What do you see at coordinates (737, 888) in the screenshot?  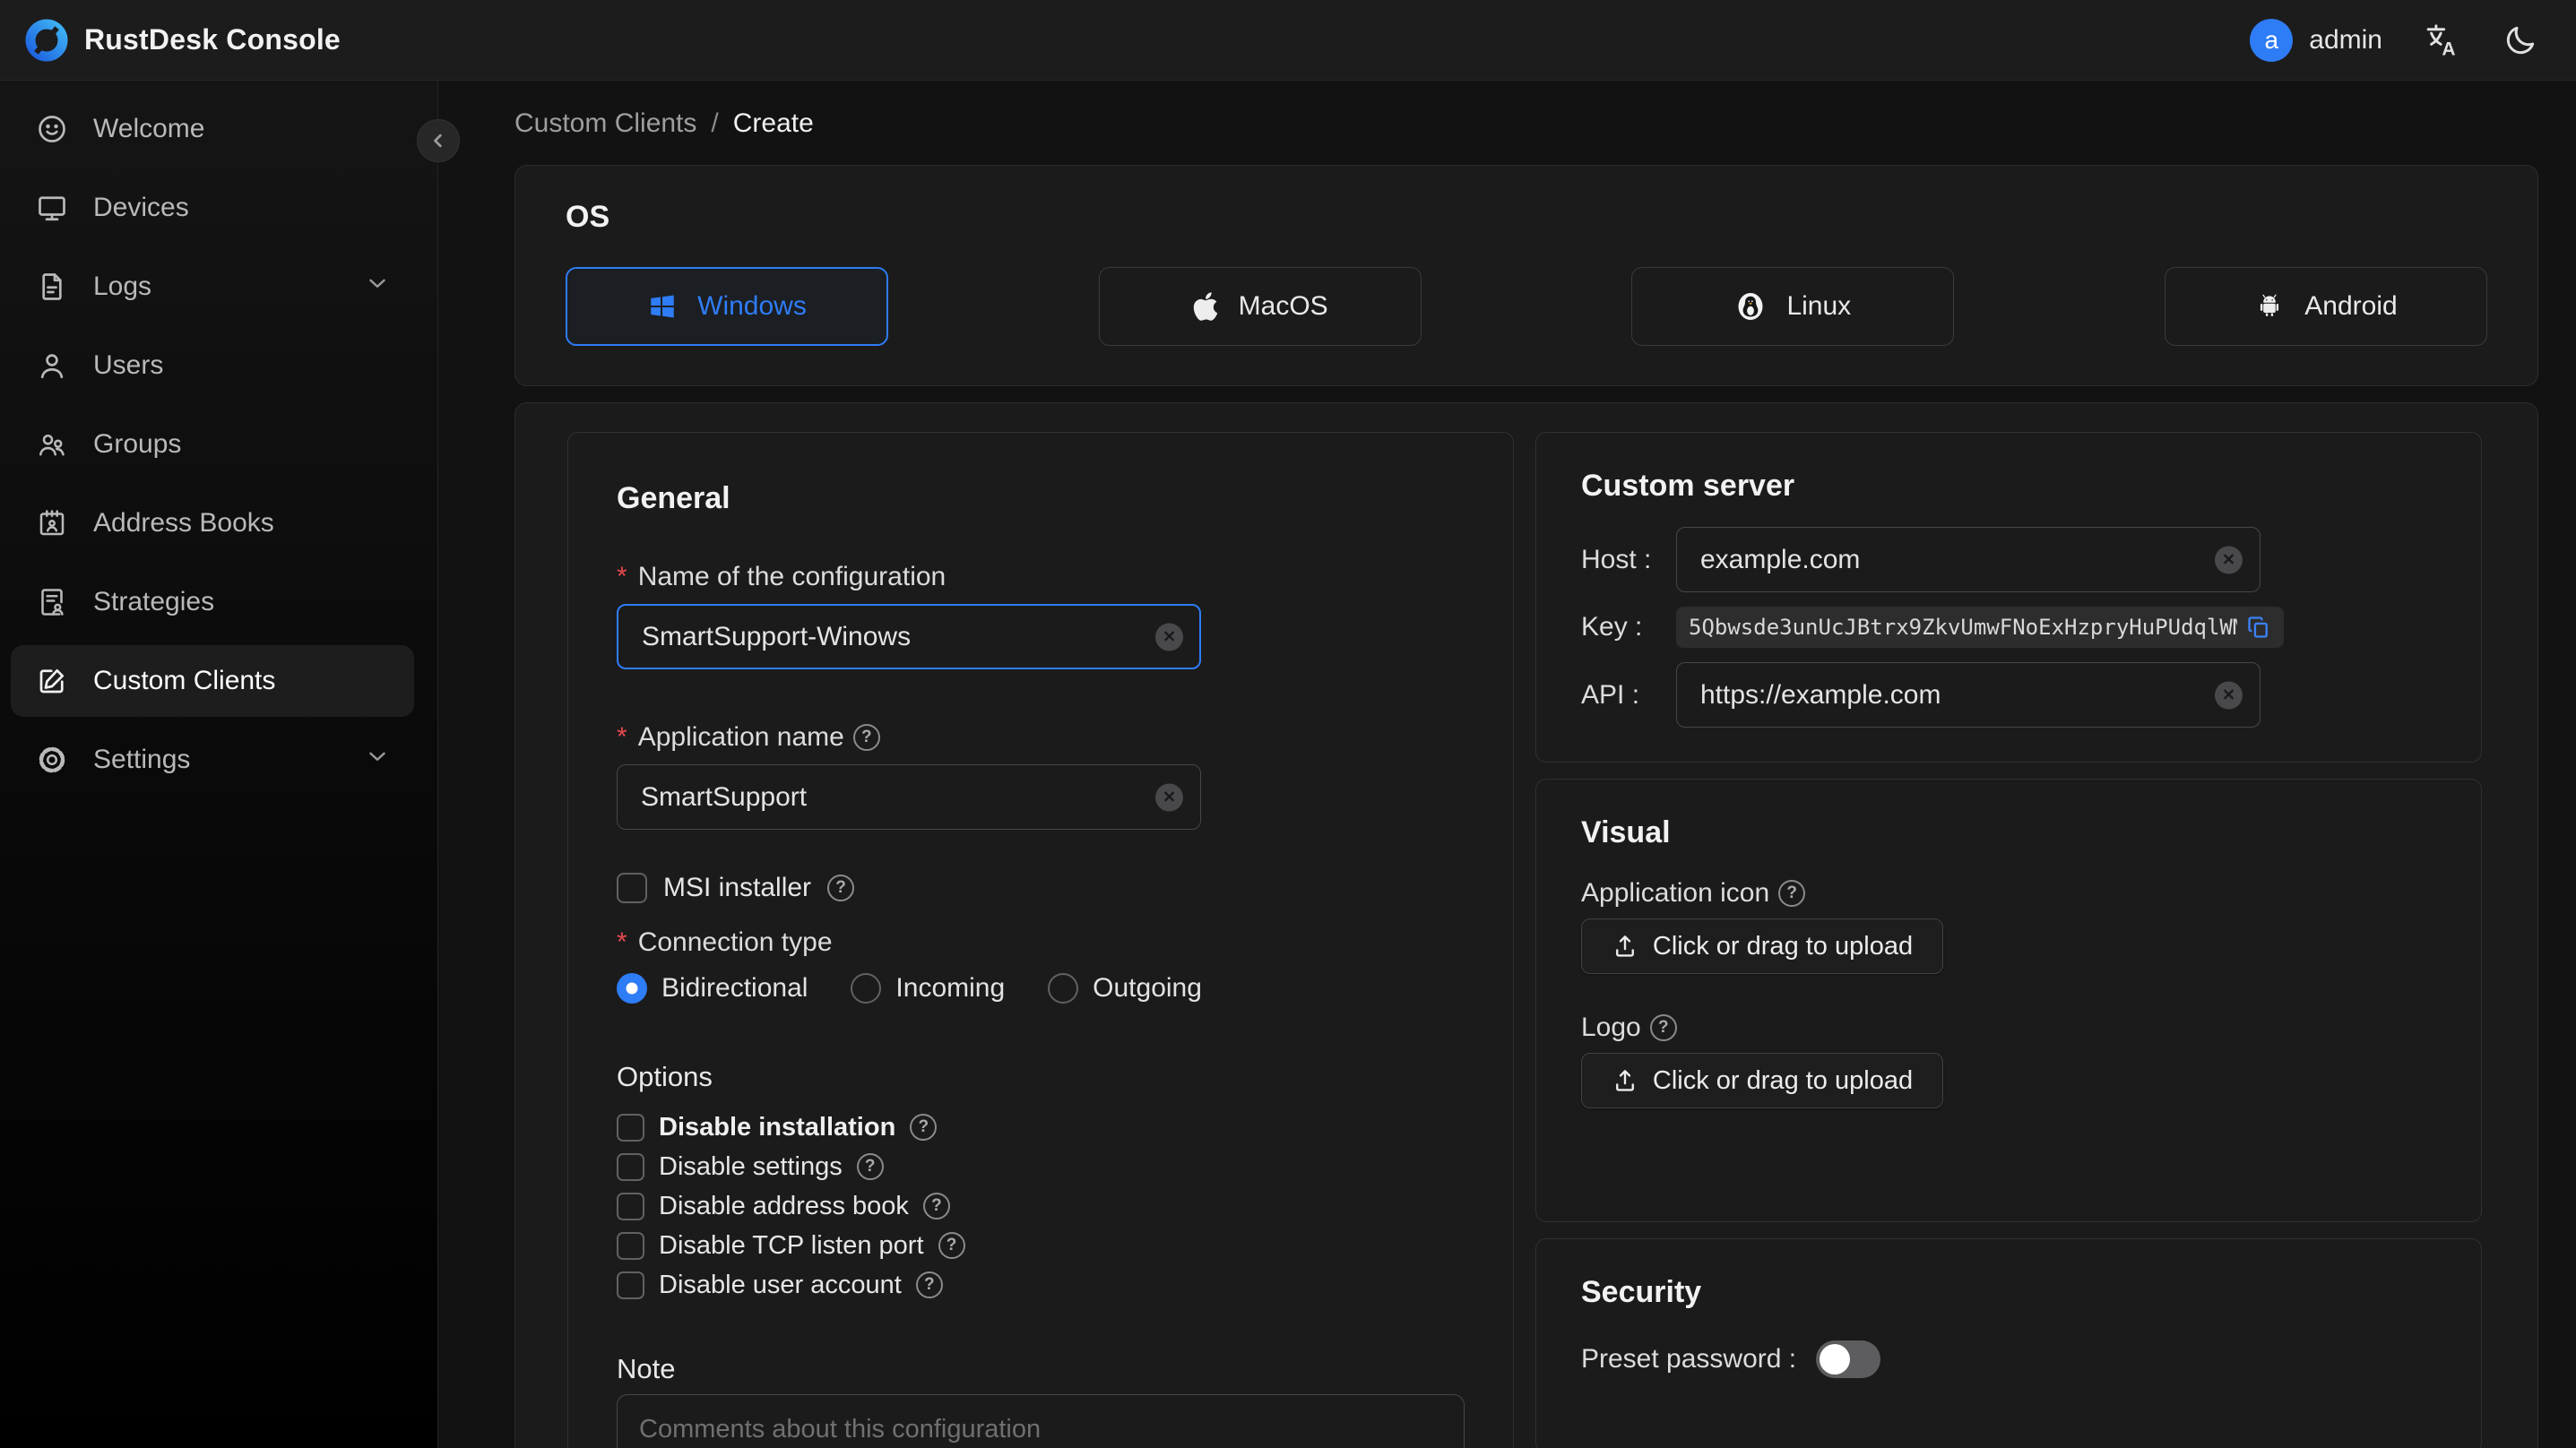 I see `msi-installer-label: MSI installer` at bounding box center [737, 888].